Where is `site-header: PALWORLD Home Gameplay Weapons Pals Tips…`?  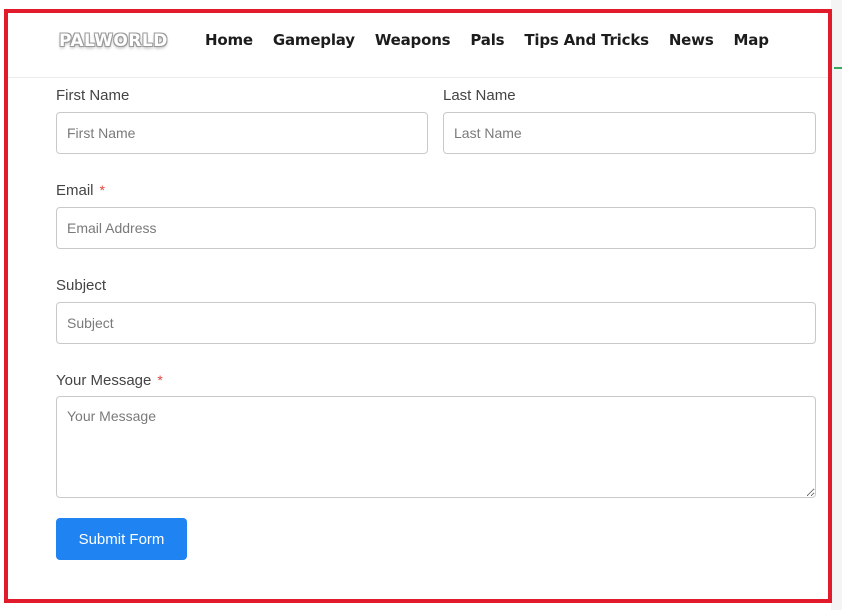 site-header: PALWORLD Home Gameplay Weapons Pals Tips… is located at coordinates (418, 45).